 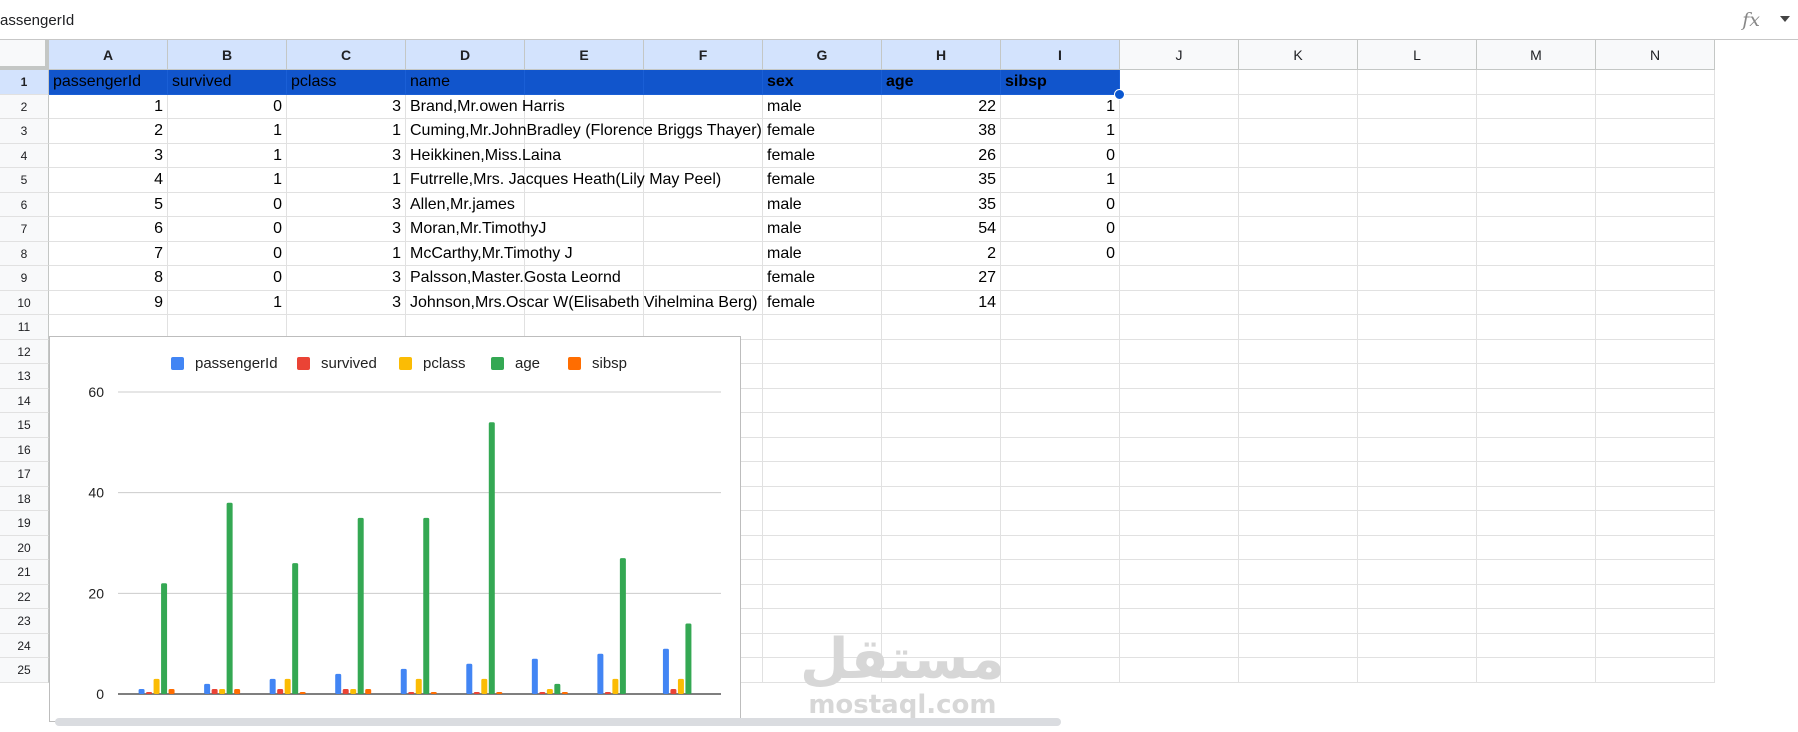 I want to click on cell-c5: 1, so click(x=346, y=180).